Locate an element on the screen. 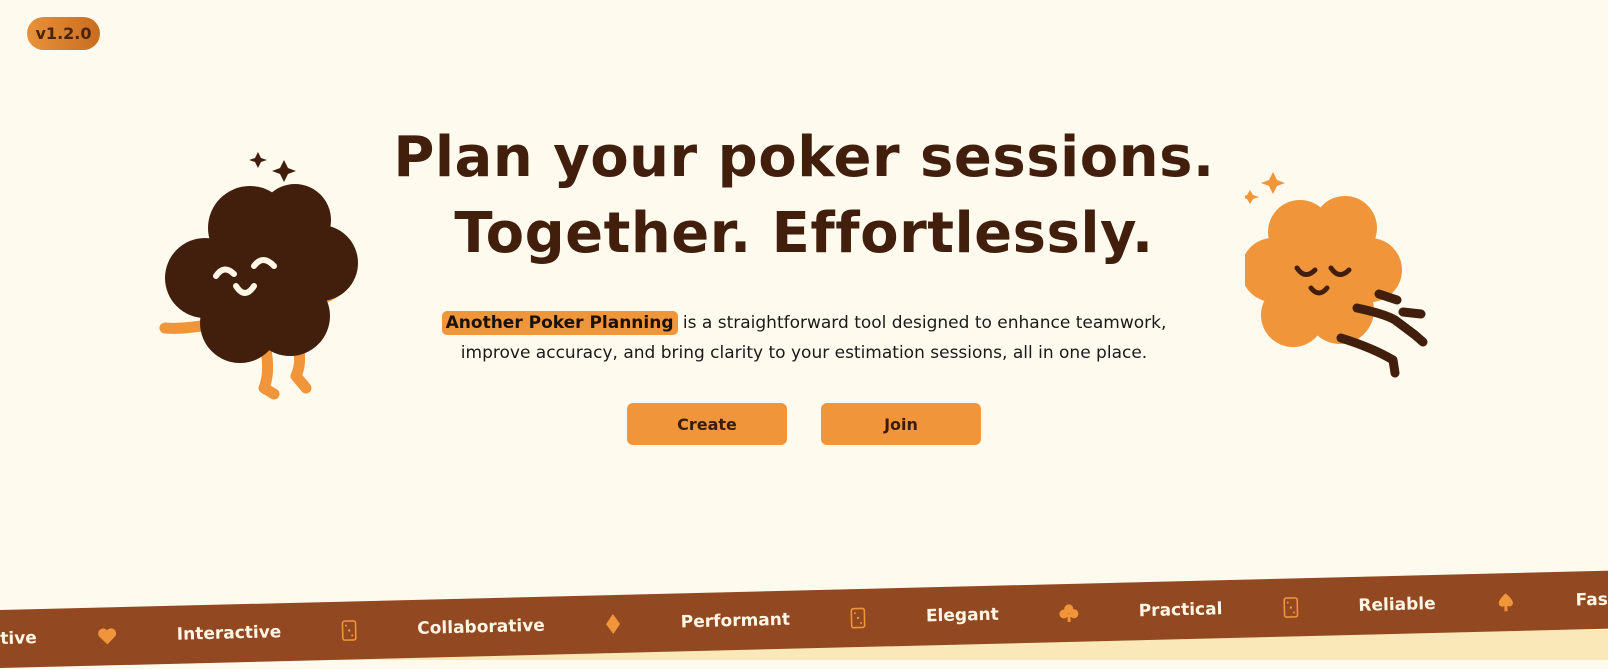 The image size is (1608, 669). join-button: Join is located at coordinates (901, 424).